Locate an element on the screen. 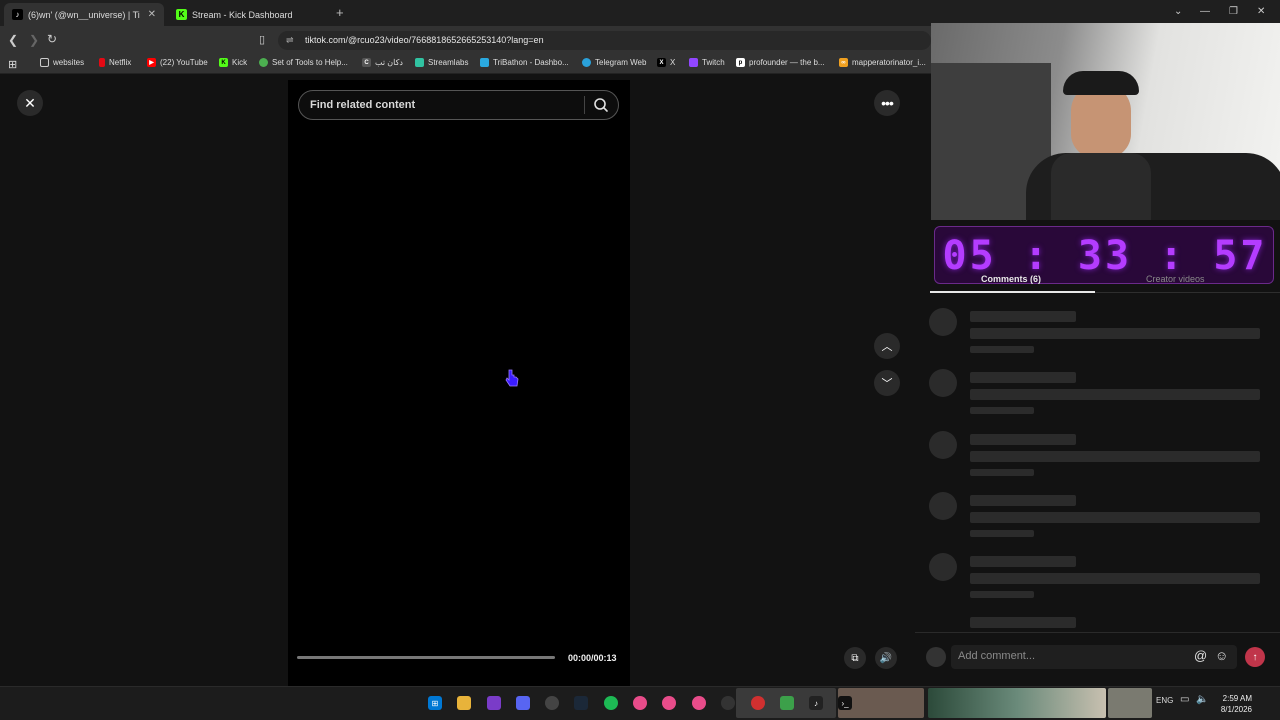 Image resolution: width=1280 pixels, height=720 pixels. video-progress-bar is located at coordinates (426, 657).